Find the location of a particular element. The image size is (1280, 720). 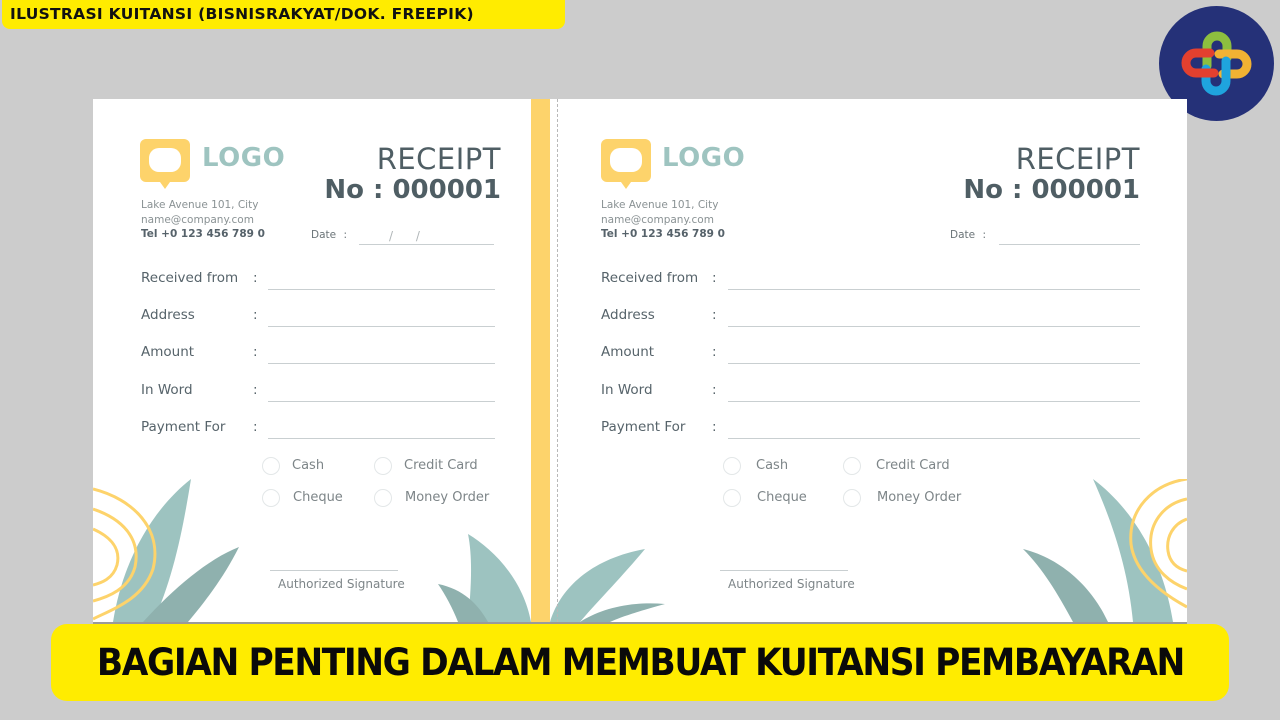

date-input is located at coordinates (1069, 237).